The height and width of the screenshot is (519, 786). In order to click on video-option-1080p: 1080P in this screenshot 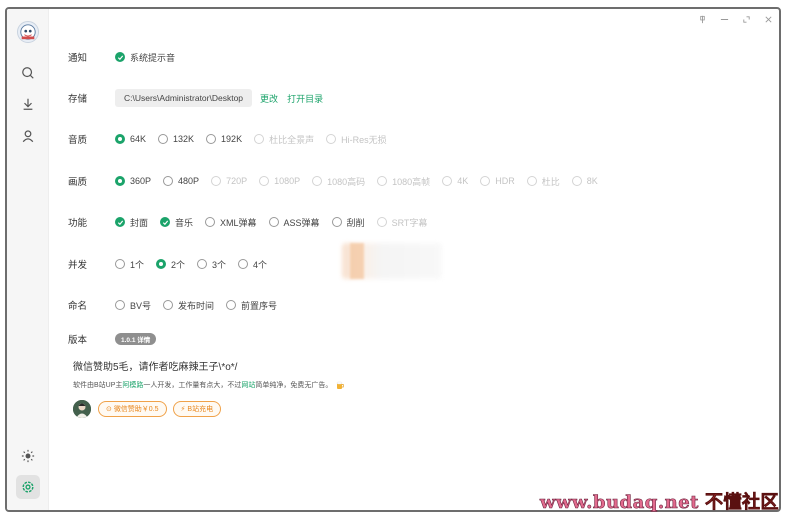, I will do `click(279, 181)`.